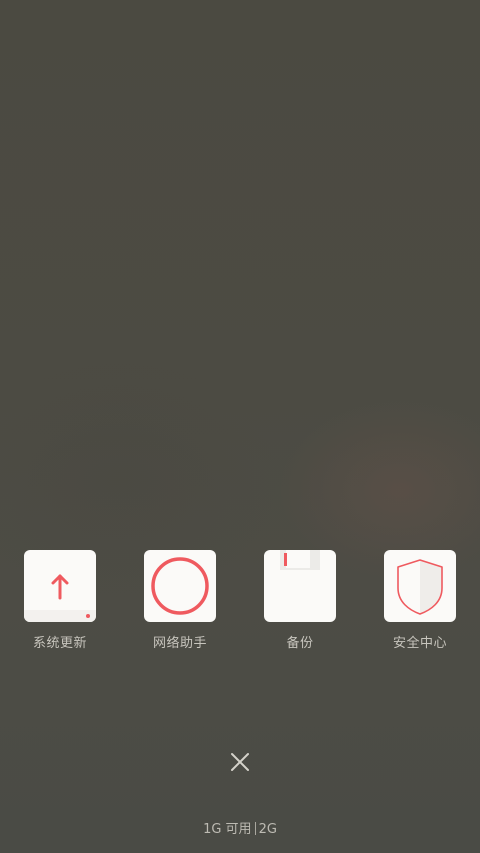 This screenshot has height=853, width=480. I want to click on system-update-tile, so click(60, 586).